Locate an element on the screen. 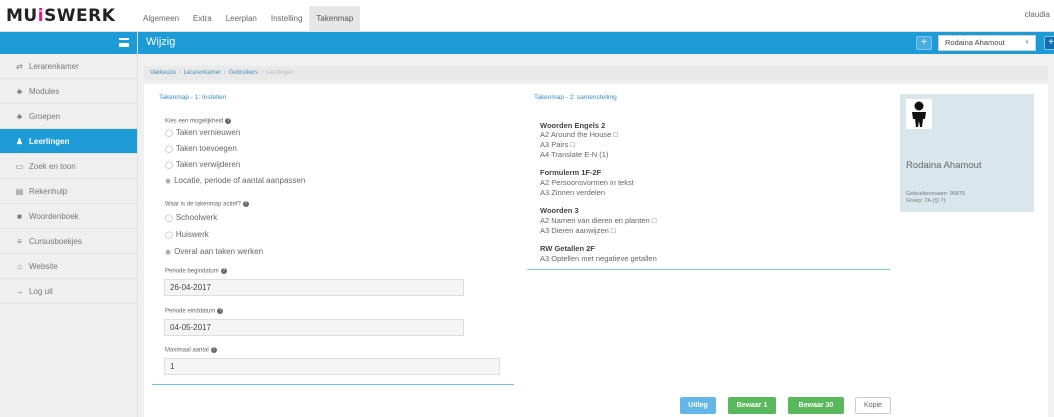 This screenshot has width=1054, height=417. prev-student-button: + is located at coordinates (924, 43).